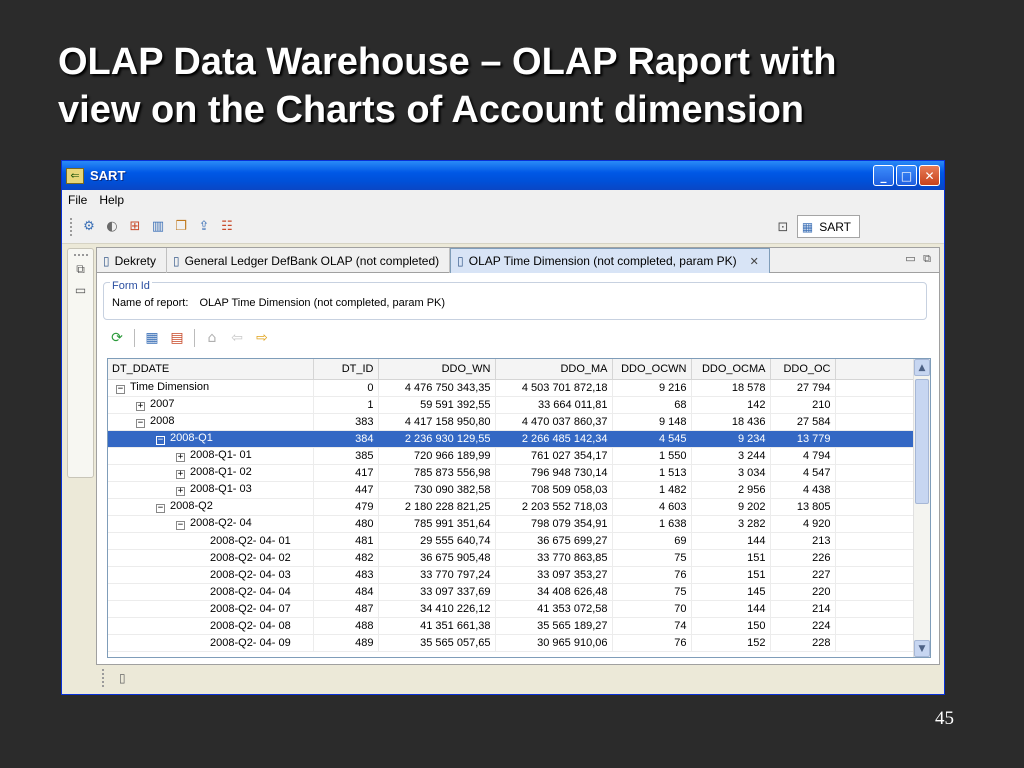 The height and width of the screenshot is (768, 1024). I want to click on table-cell: 33 770 863,85, so click(554, 558).